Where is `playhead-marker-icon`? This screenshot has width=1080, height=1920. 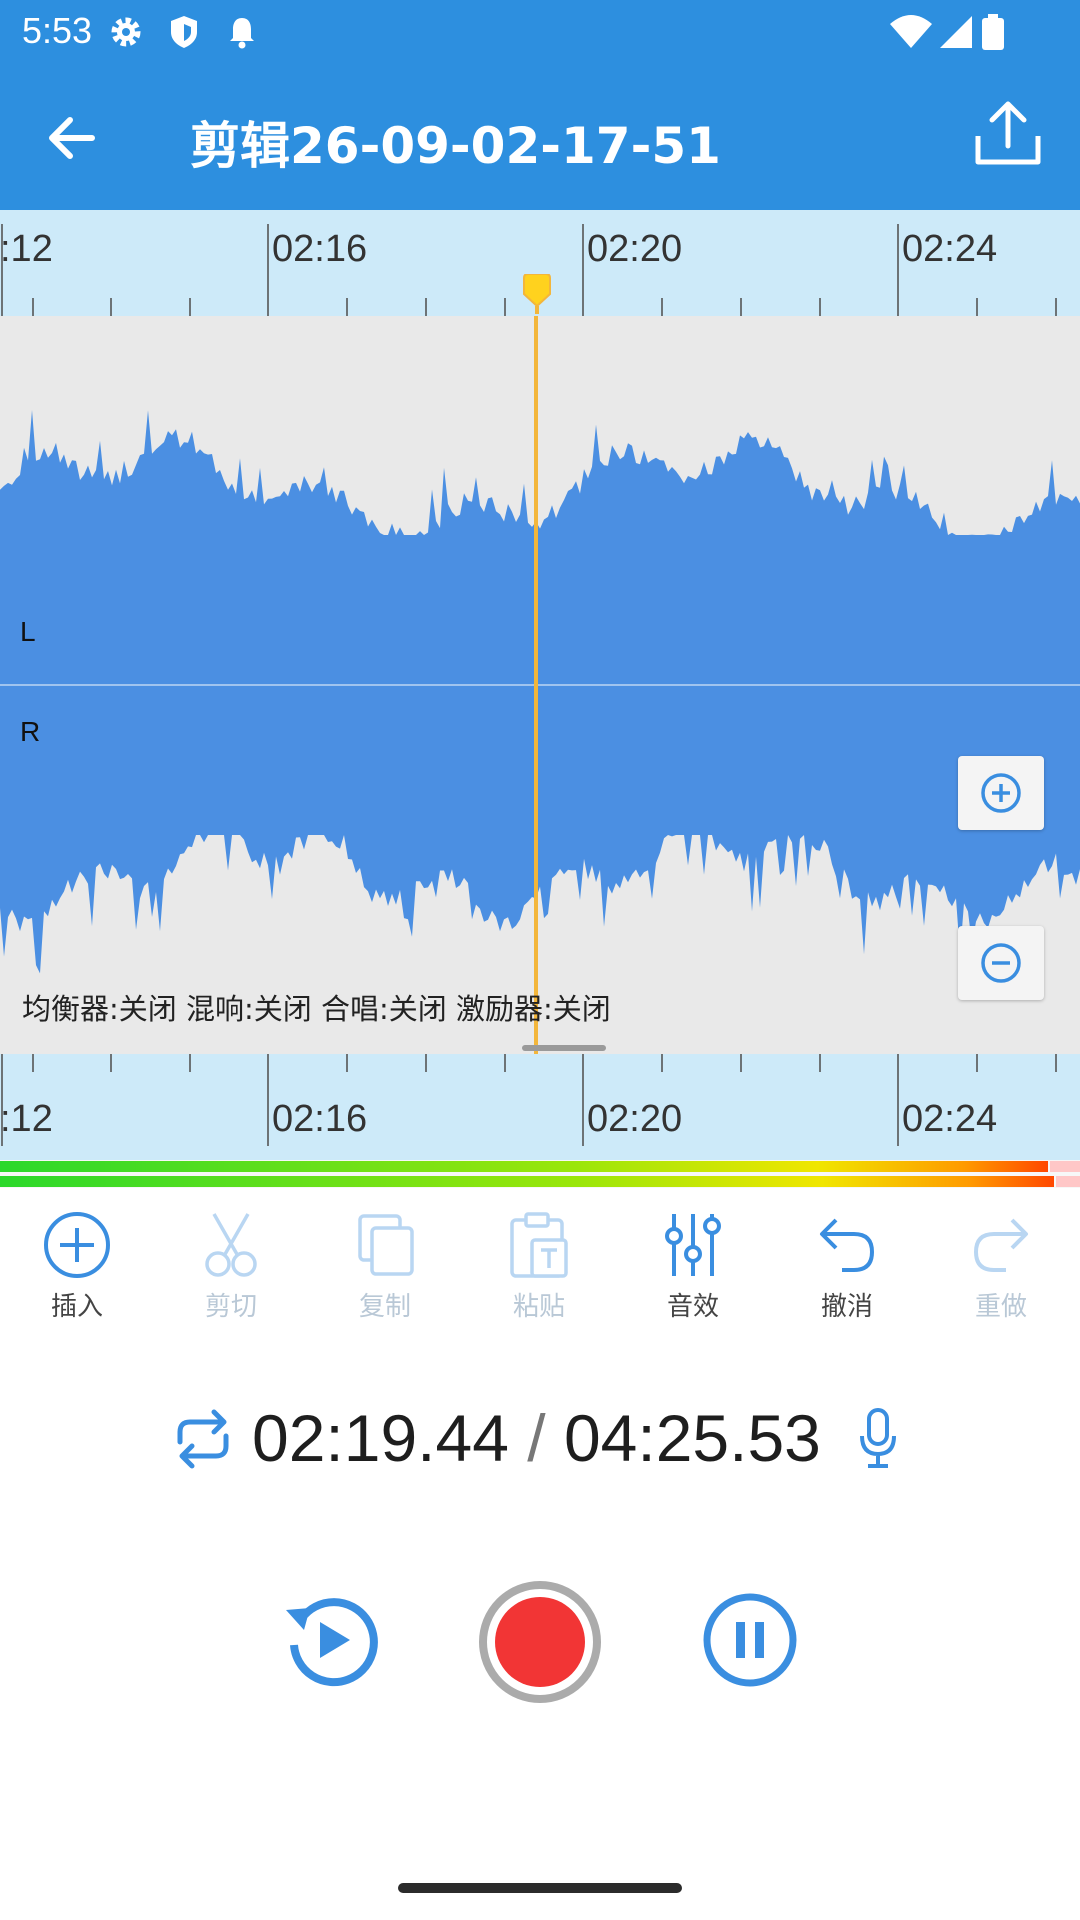 playhead-marker-icon is located at coordinates (537, 294).